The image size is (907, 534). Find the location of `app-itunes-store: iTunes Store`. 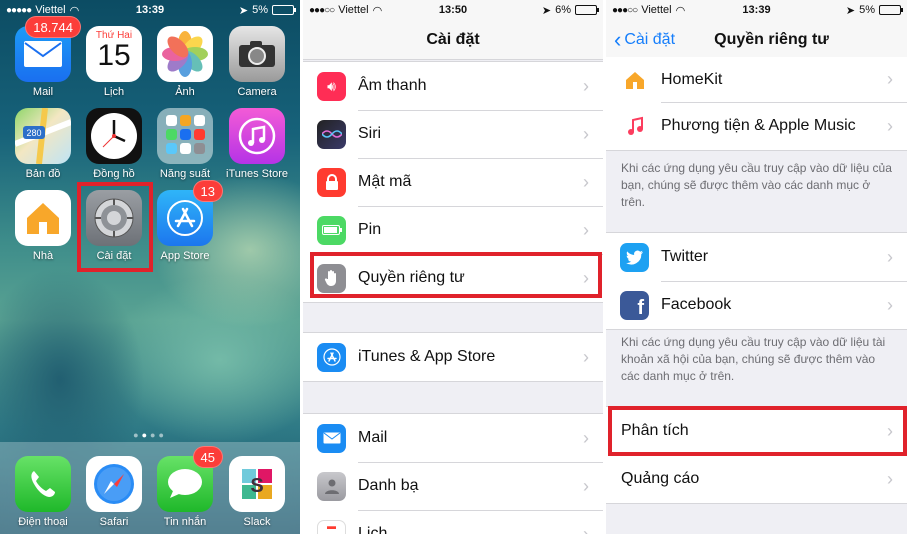

app-itunes-store: iTunes Store is located at coordinates (257, 144).